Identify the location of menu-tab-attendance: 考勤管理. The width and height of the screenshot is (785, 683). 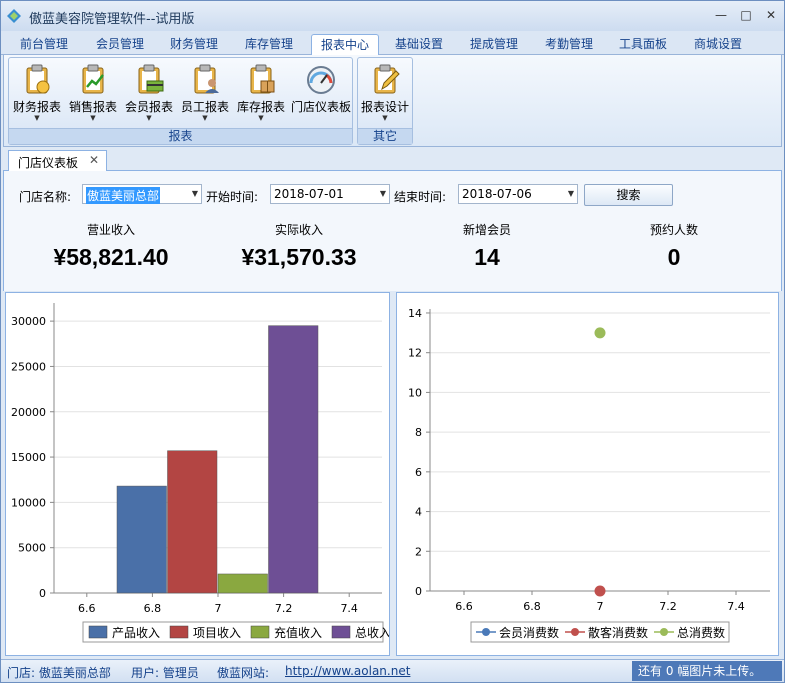
(569, 44).